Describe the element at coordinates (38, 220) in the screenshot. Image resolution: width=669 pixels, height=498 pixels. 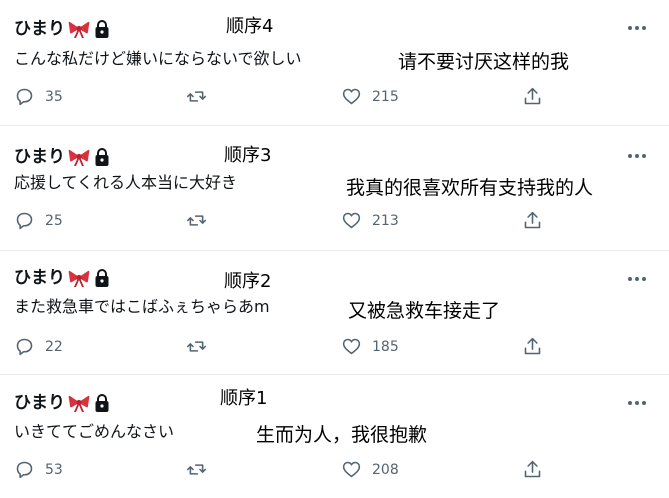
I see `reply-button: 25` at that location.